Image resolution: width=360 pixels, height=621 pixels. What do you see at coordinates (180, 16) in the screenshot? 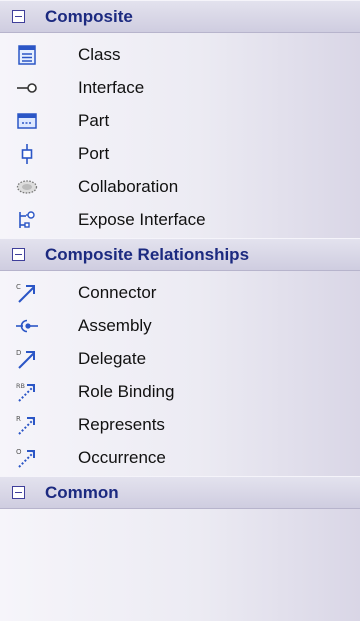
I see `group-header-composite: Composite` at bounding box center [180, 16].